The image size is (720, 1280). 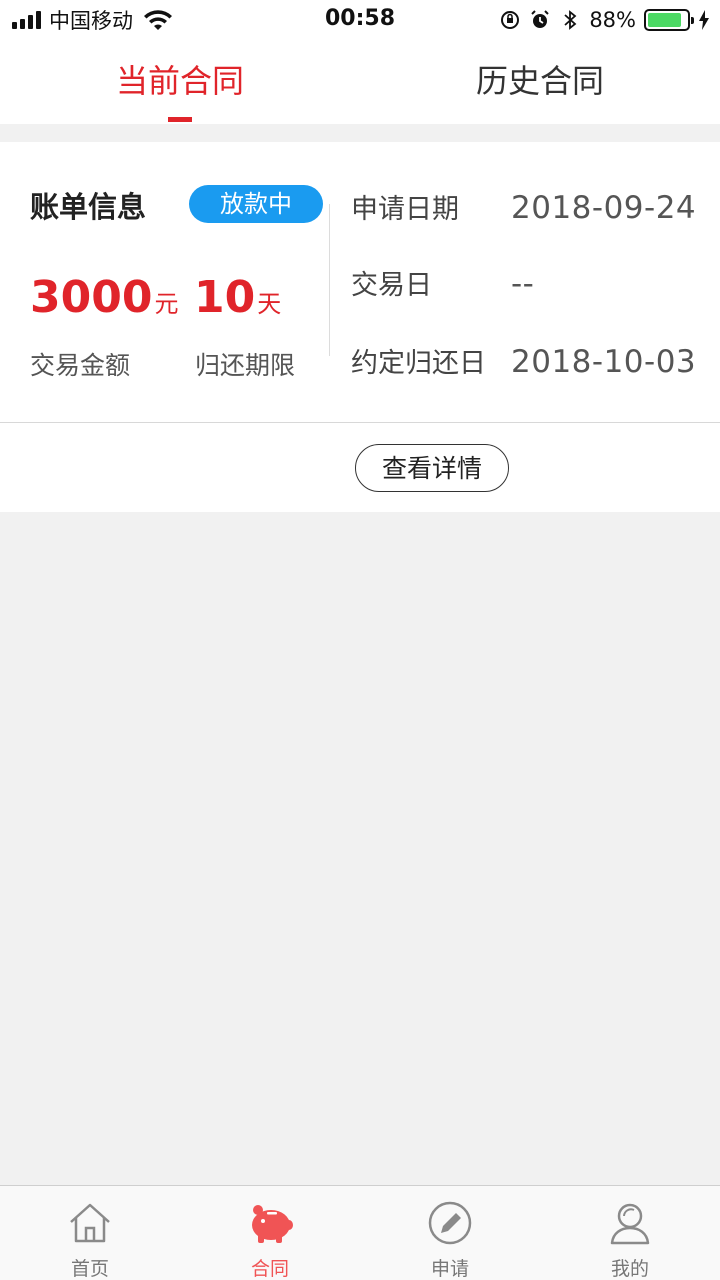 I want to click on contract-tabs: 当前合同 历史合同, so click(x=360, y=82).